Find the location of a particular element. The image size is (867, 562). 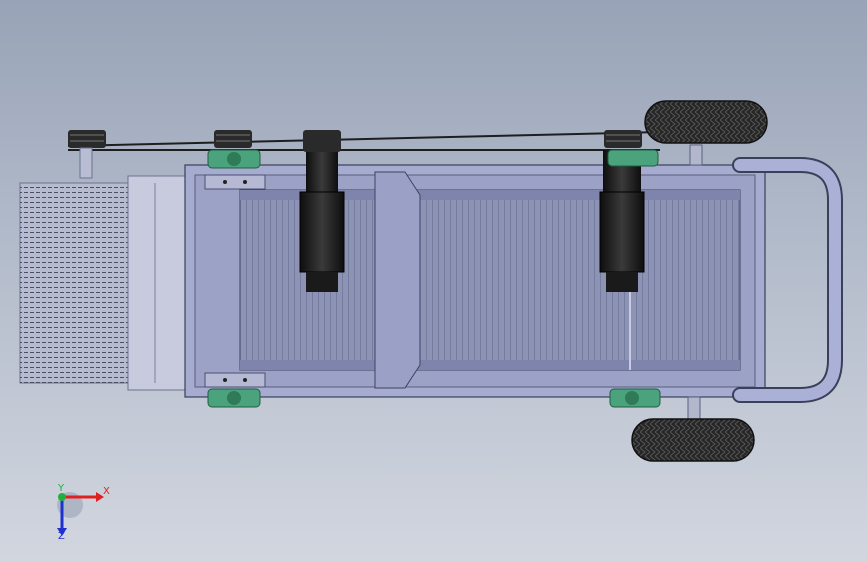

pulley-left is located at coordinates (87, 154).